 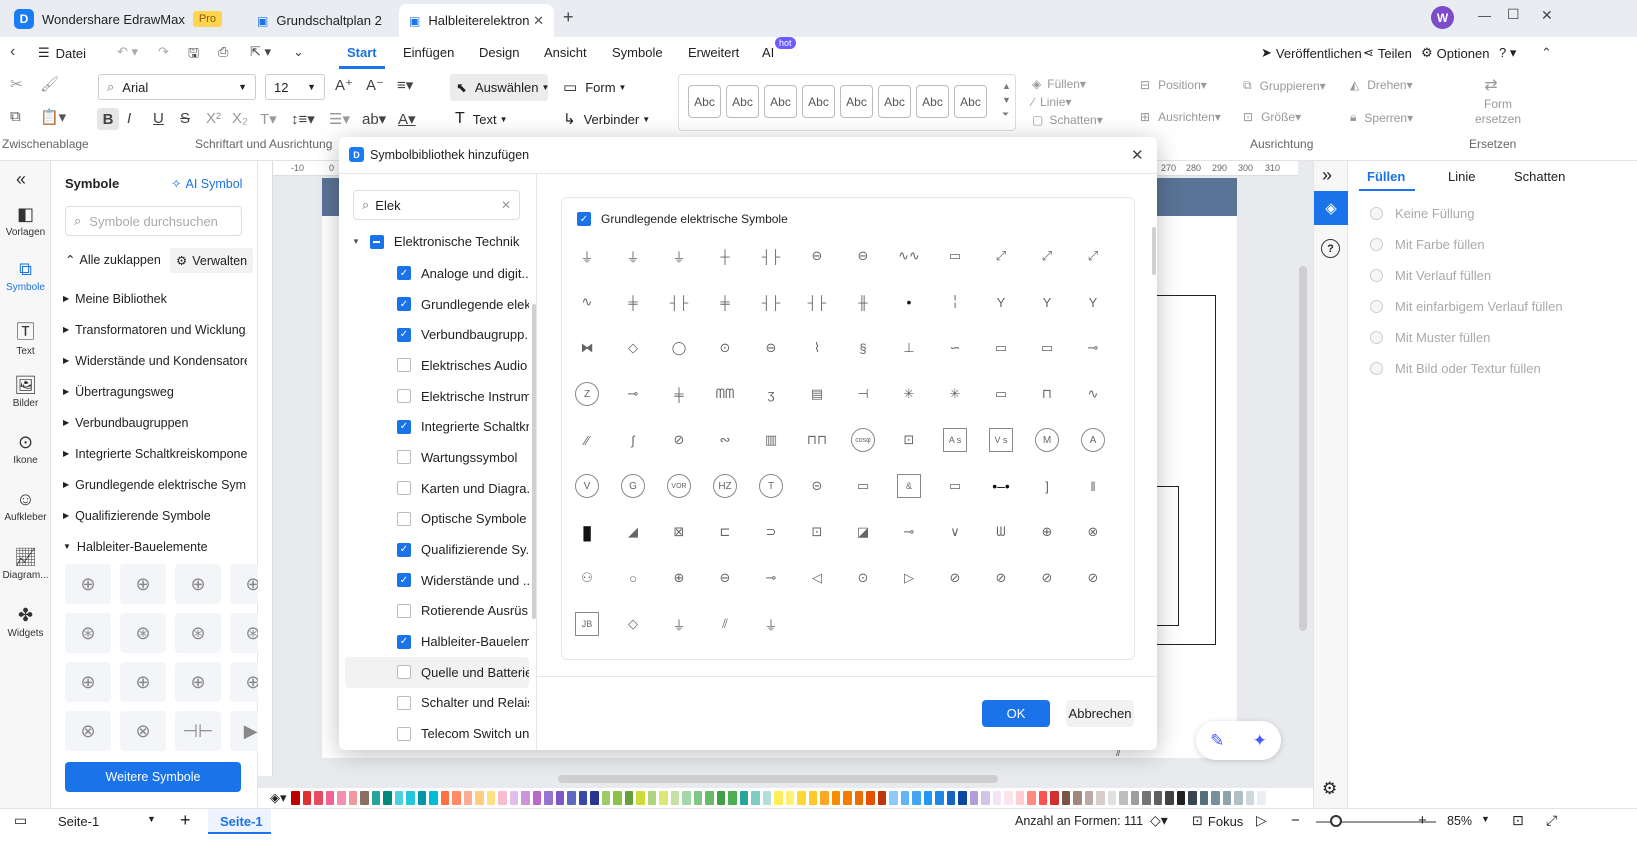 I want to click on schematic-symbol-icon: ⊠, so click(x=679, y=532).